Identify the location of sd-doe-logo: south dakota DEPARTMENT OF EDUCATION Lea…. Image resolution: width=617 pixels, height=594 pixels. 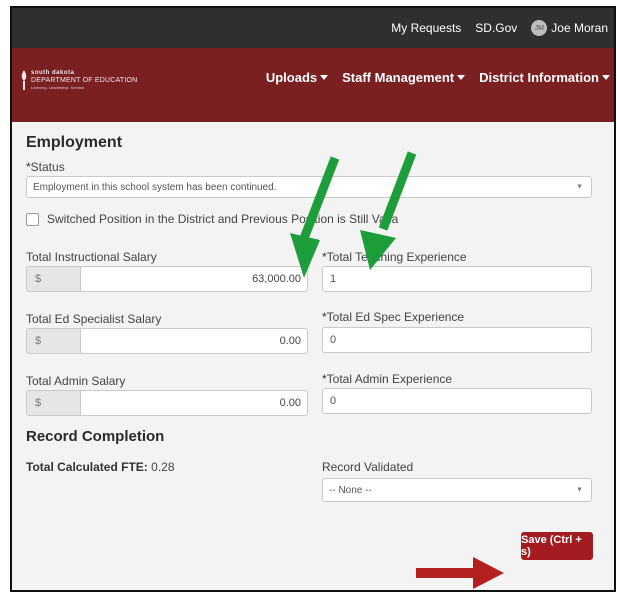
(78, 80).